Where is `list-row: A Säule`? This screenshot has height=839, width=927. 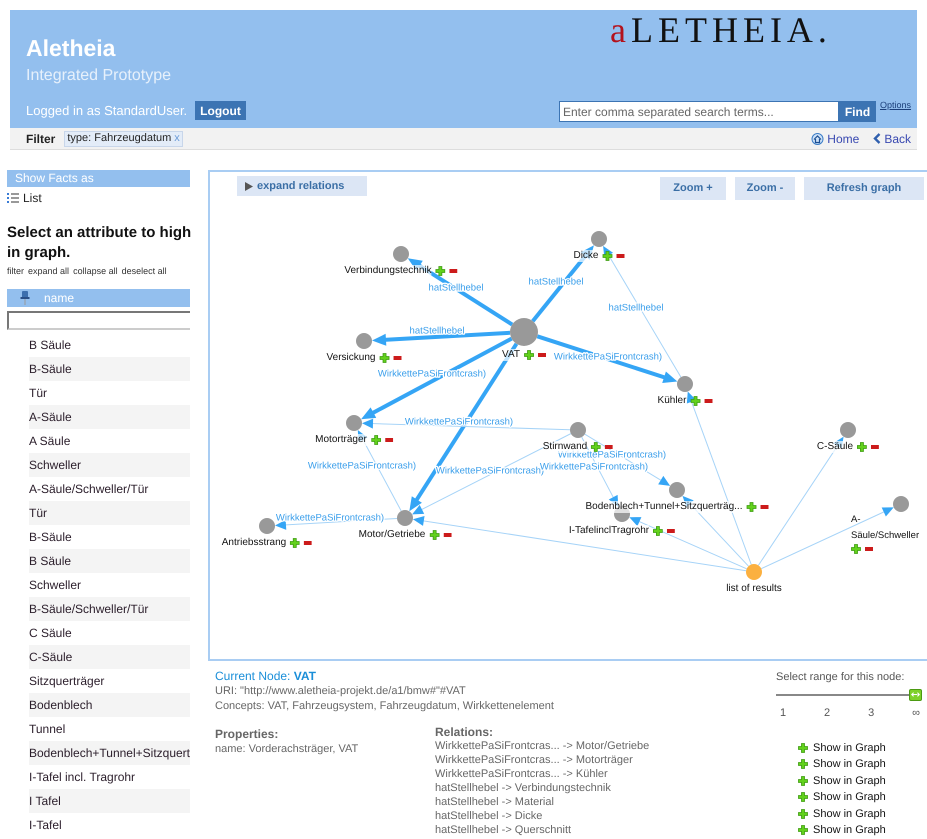 list-row: A Säule is located at coordinates (109, 440).